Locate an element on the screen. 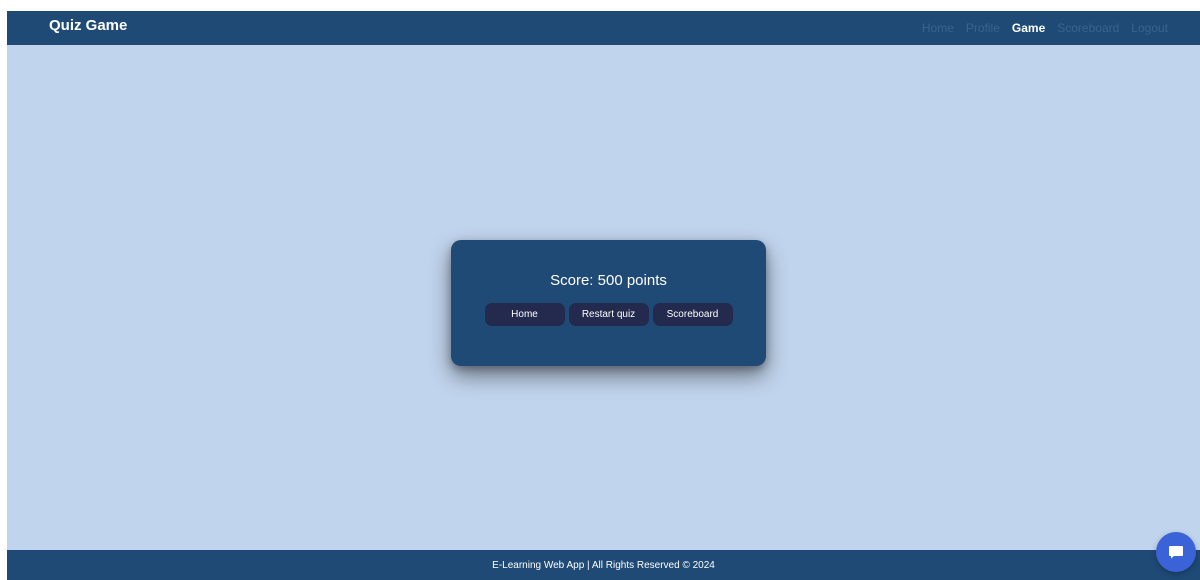 Image resolution: width=1200 pixels, height=580 pixels. nav-link-home: Home is located at coordinates (938, 28).